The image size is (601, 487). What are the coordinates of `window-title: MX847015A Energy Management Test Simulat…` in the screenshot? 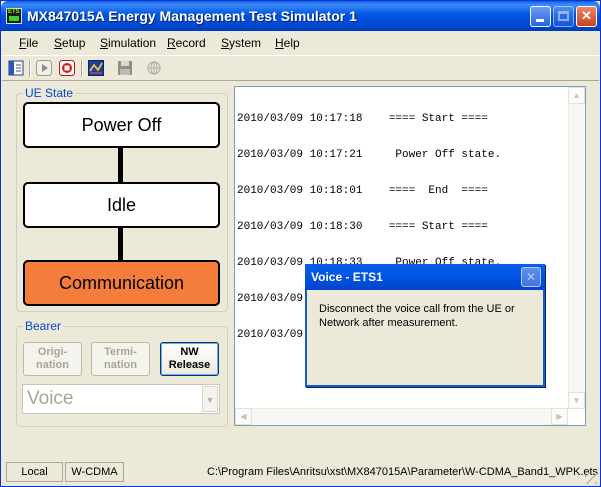 It's located at (192, 16).